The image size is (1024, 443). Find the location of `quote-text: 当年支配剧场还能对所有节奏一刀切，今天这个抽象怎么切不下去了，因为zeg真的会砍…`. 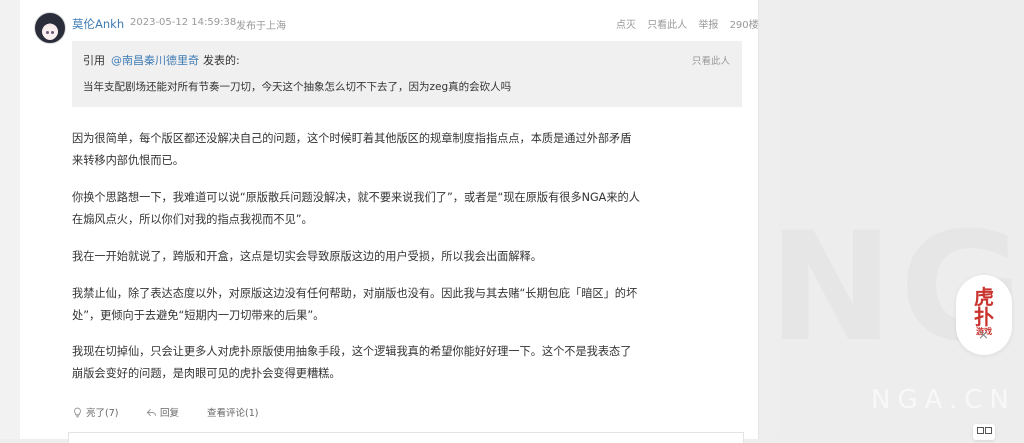

quote-text: 当年支配剧场还能对所有节奏一刀切，今天这个抽象怎么切不下去了，因为zeg真的会砍… is located at coordinates (297, 87).